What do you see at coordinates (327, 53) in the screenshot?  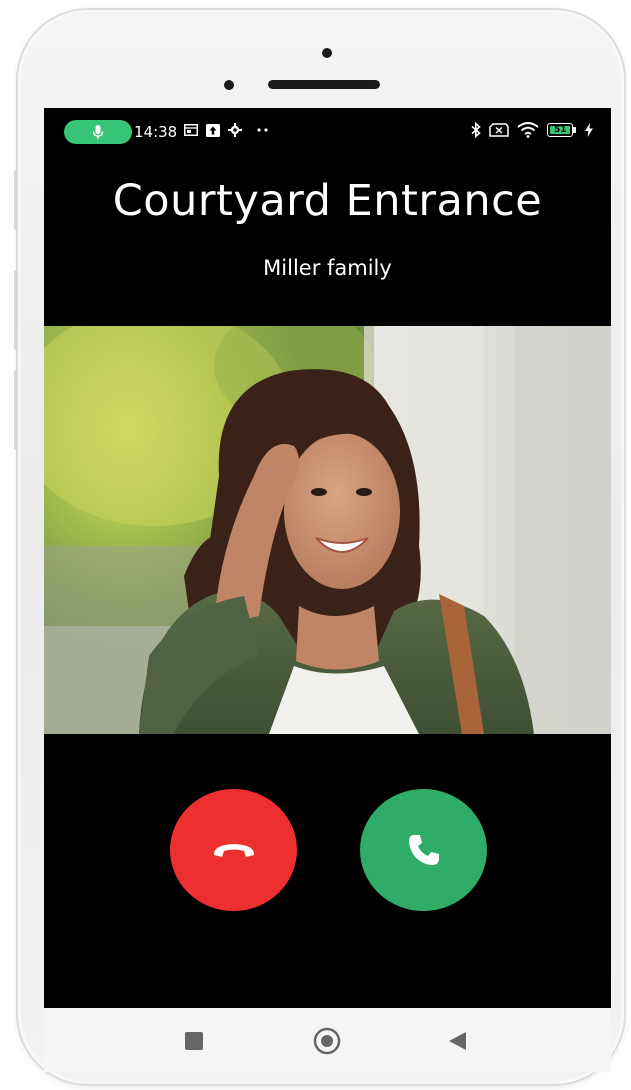 I see `front-sensor` at bounding box center [327, 53].